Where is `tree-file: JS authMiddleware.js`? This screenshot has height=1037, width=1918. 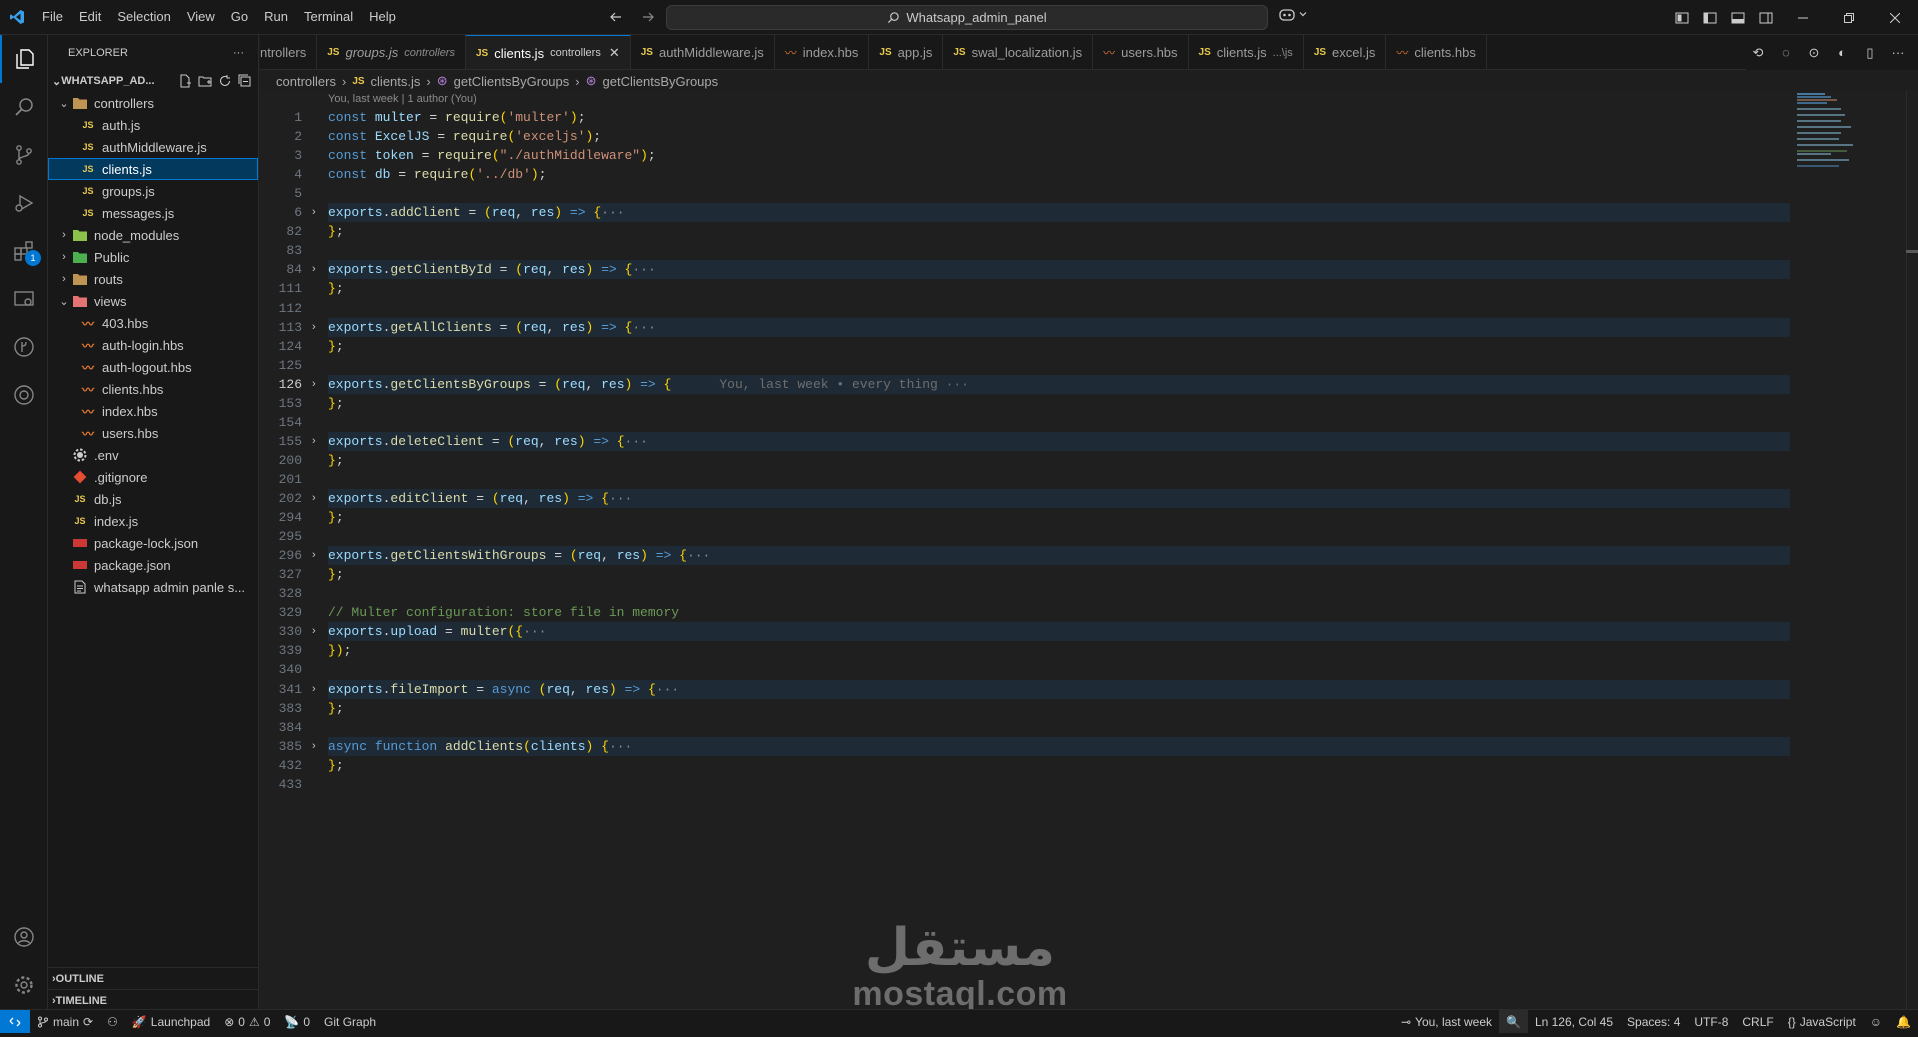 tree-file: JS authMiddleware.js is located at coordinates (153, 147).